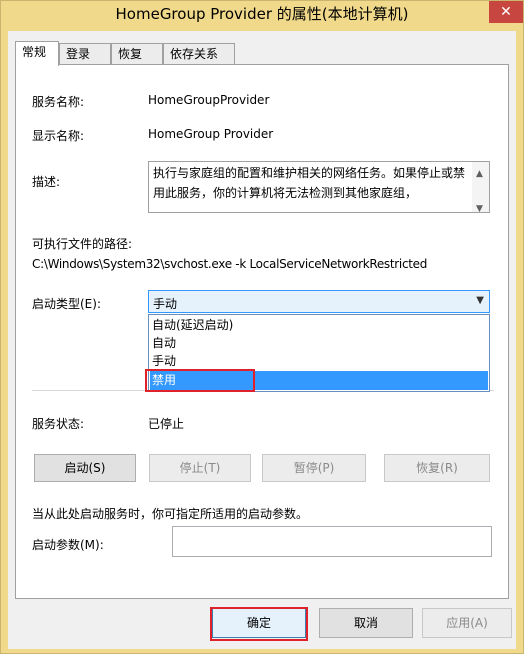 The width and height of the screenshot is (524, 654). Describe the element at coordinates (262, 14) in the screenshot. I see `window-title: HomeGroup Provider 的属性(本地计算机)` at that location.